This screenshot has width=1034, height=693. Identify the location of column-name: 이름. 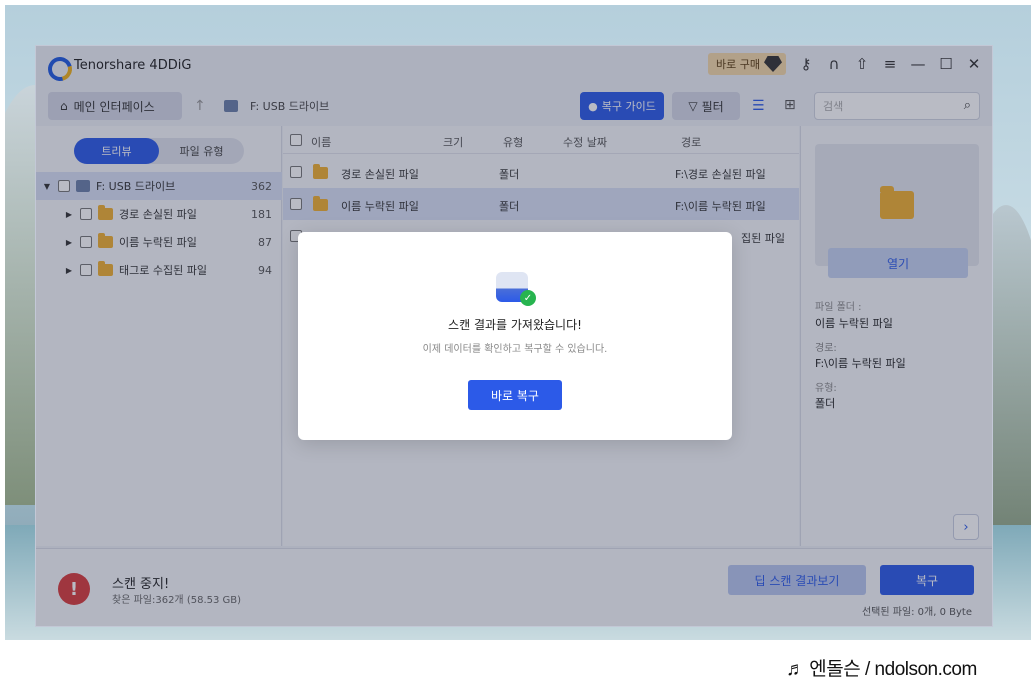
(321, 142).